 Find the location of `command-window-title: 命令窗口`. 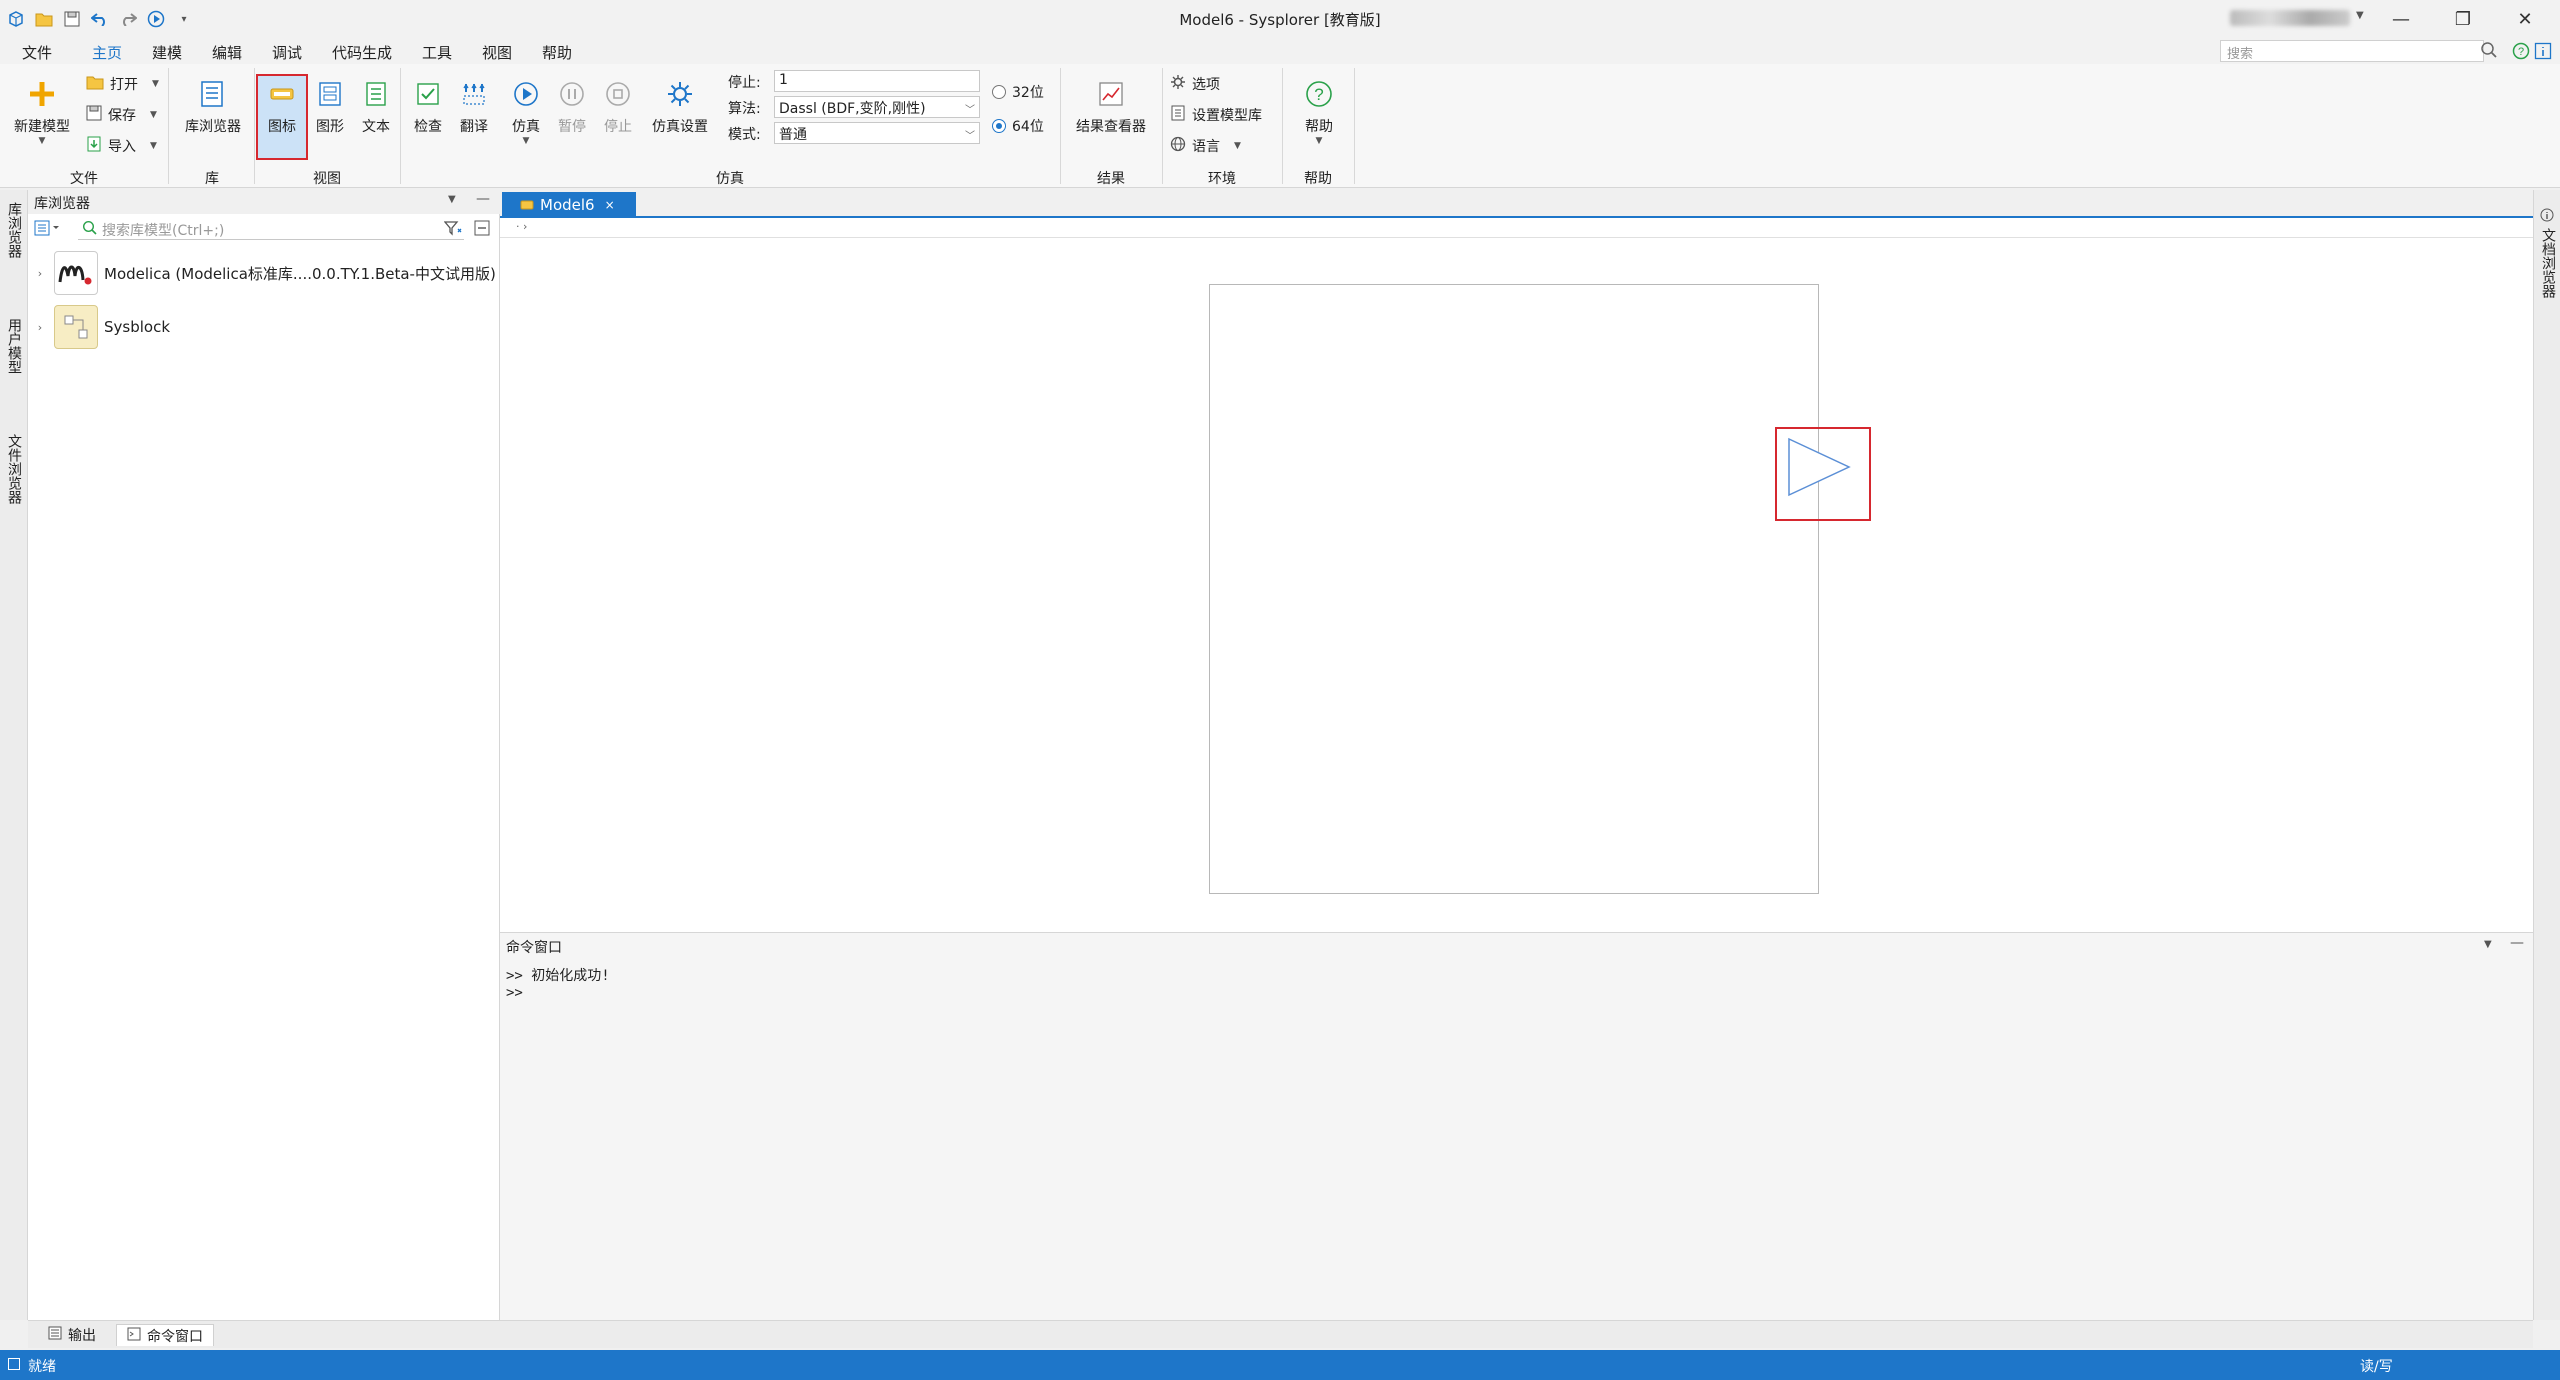

command-window-title: 命令窗口 is located at coordinates (534, 948).